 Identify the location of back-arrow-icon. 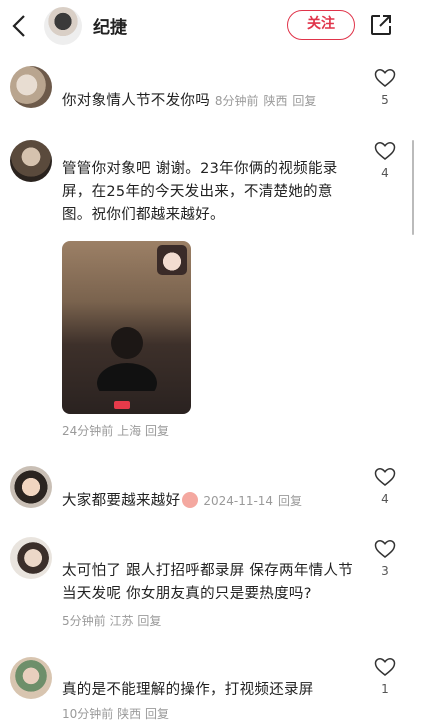
(20, 26).